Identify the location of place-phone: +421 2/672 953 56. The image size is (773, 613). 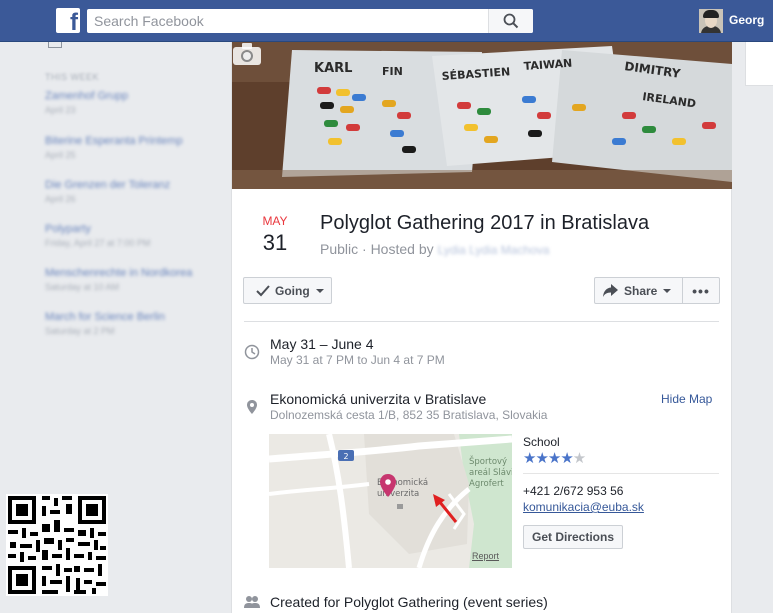
(573, 491).